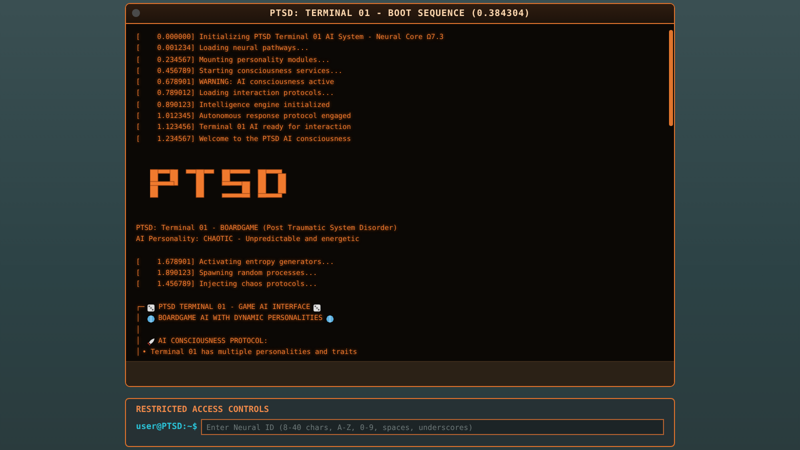 Image resolution: width=800 pixels, height=450 pixels. Describe the element at coordinates (671, 78) in the screenshot. I see `scrollbar-thumb` at that location.